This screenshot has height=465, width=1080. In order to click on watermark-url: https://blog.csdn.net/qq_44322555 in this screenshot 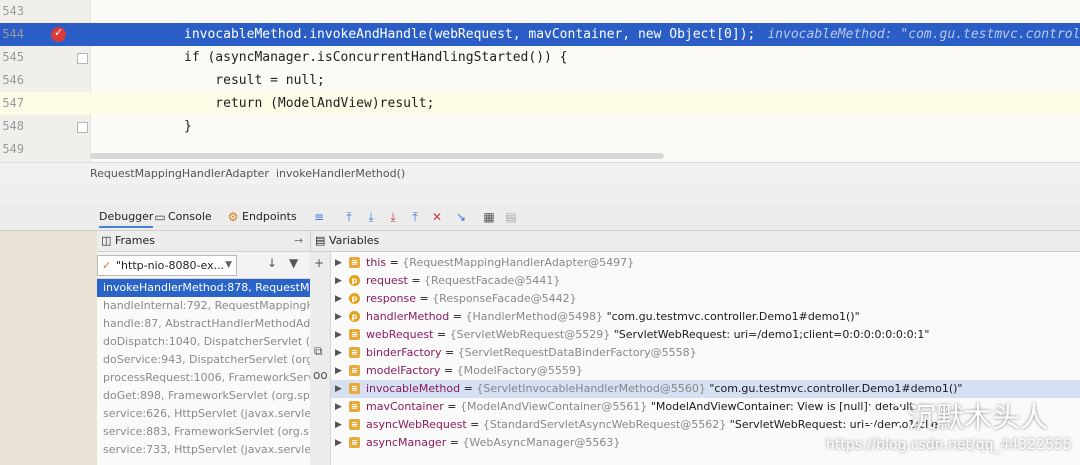, I will do `click(949, 445)`.